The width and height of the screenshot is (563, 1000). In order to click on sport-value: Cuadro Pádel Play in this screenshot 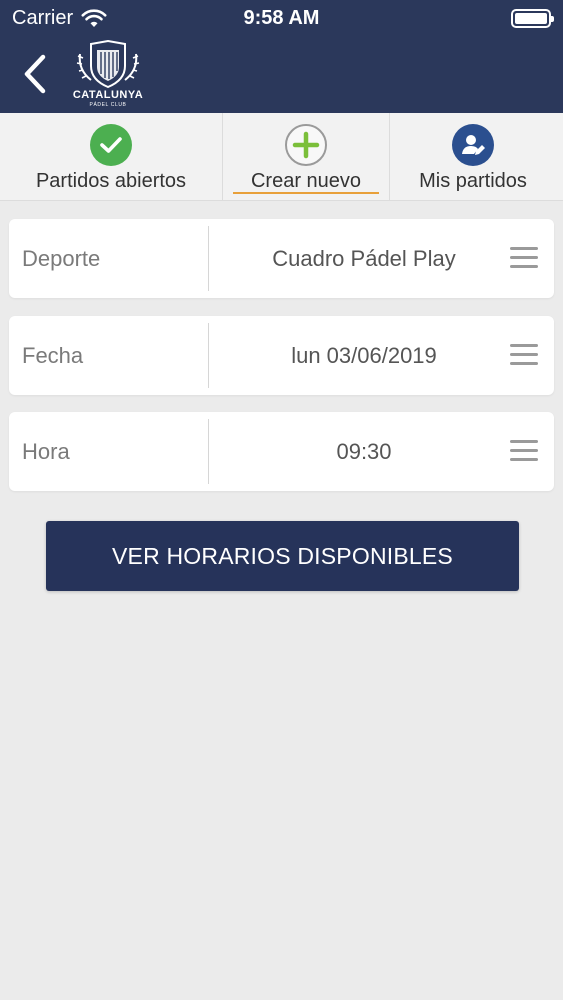, I will do `click(364, 258)`.